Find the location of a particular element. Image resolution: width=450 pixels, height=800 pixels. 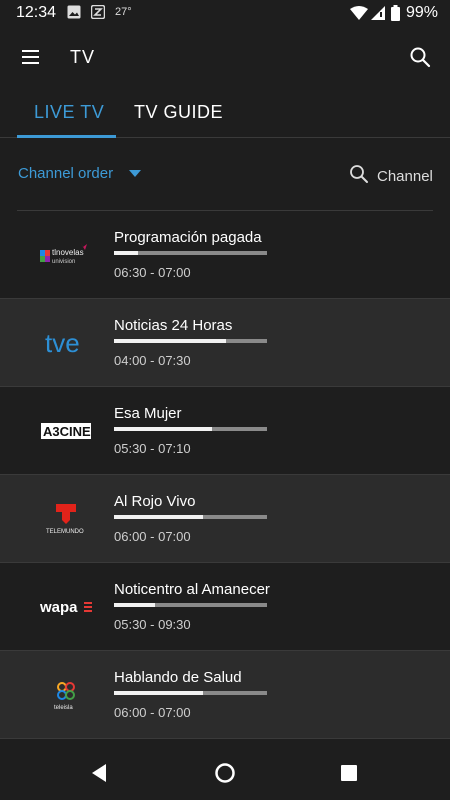

signal-icon is located at coordinates (378, 15).